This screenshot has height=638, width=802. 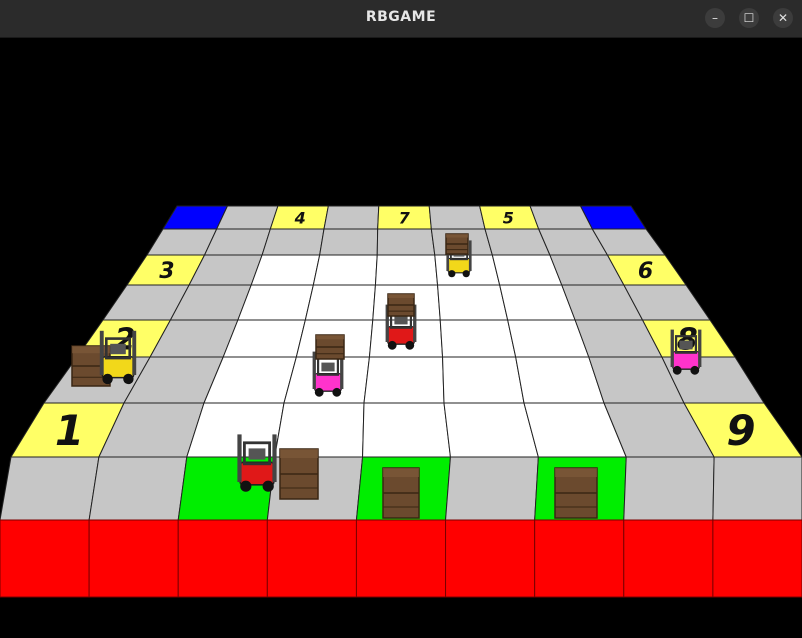 What do you see at coordinates (257, 463) in the screenshot?
I see `forklift-red-bottom` at bounding box center [257, 463].